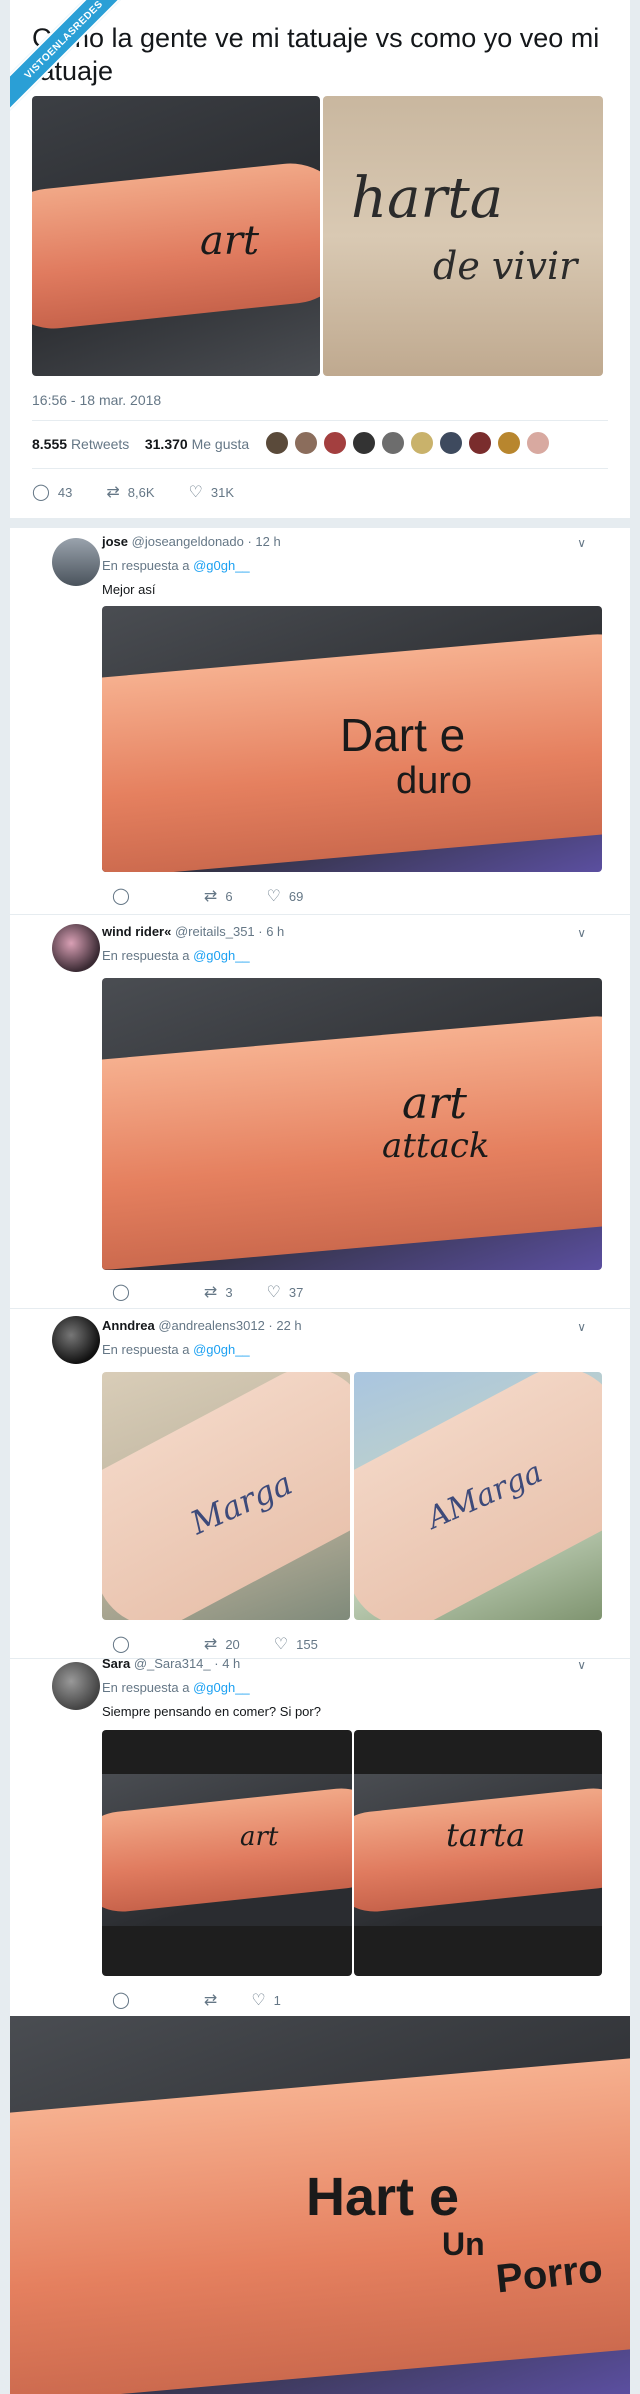 This screenshot has width=640, height=2394. I want to click on reply-photo-right: AMarga, so click(478, 1496).